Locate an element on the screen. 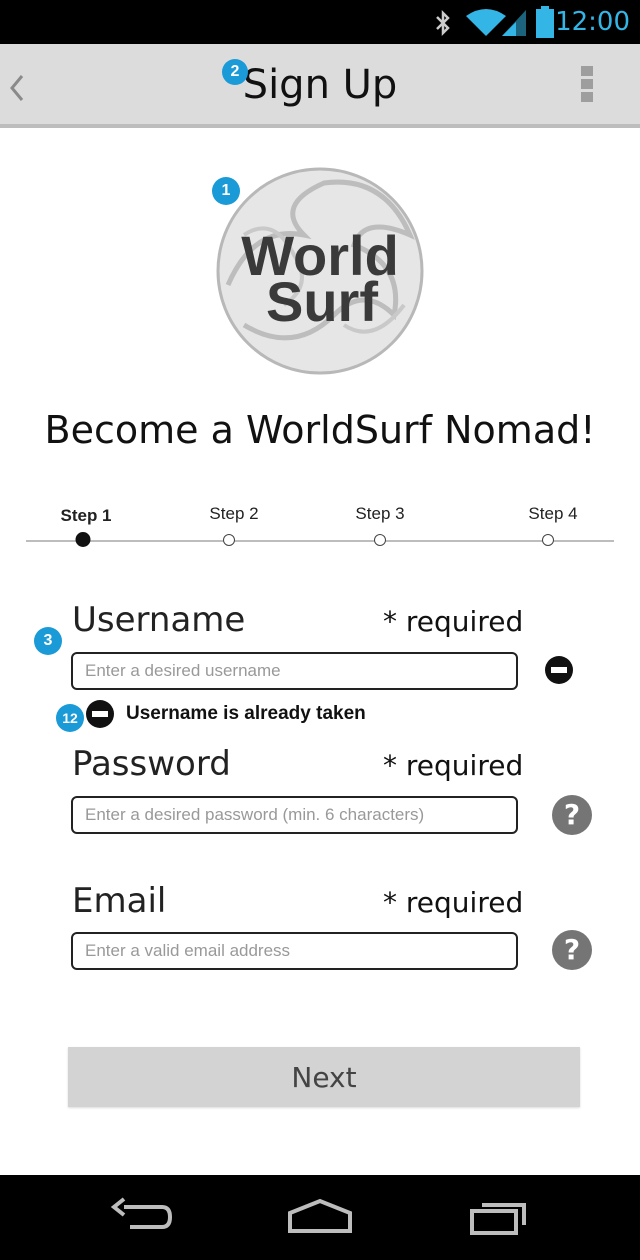 This screenshot has height=1260, width=640. password-input is located at coordinates (294, 815).